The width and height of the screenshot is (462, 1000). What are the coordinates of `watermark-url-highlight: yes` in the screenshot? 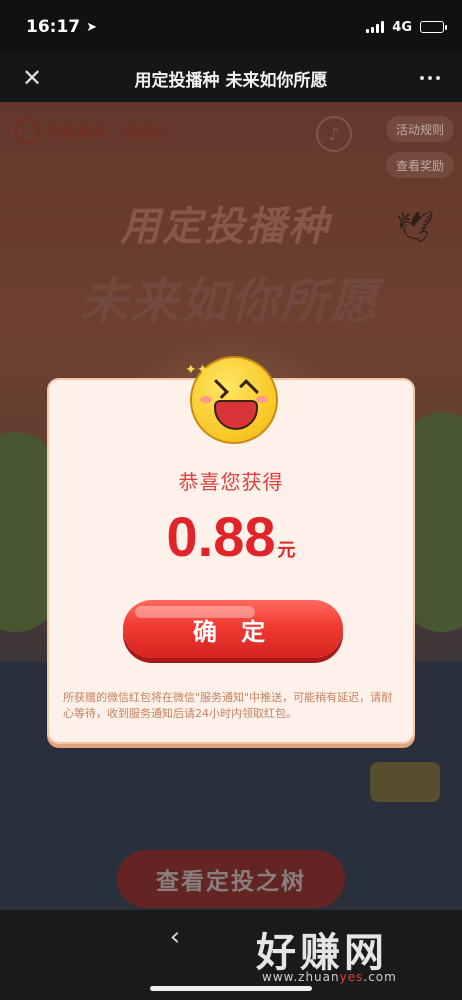 It's located at (351, 977).